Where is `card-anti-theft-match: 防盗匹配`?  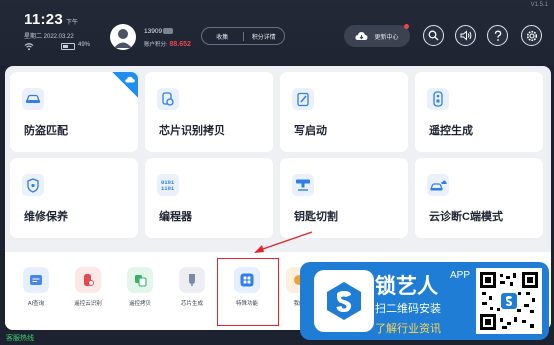 card-anti-theft-match: 防盗匹配 is located at coordinates (74, 112).